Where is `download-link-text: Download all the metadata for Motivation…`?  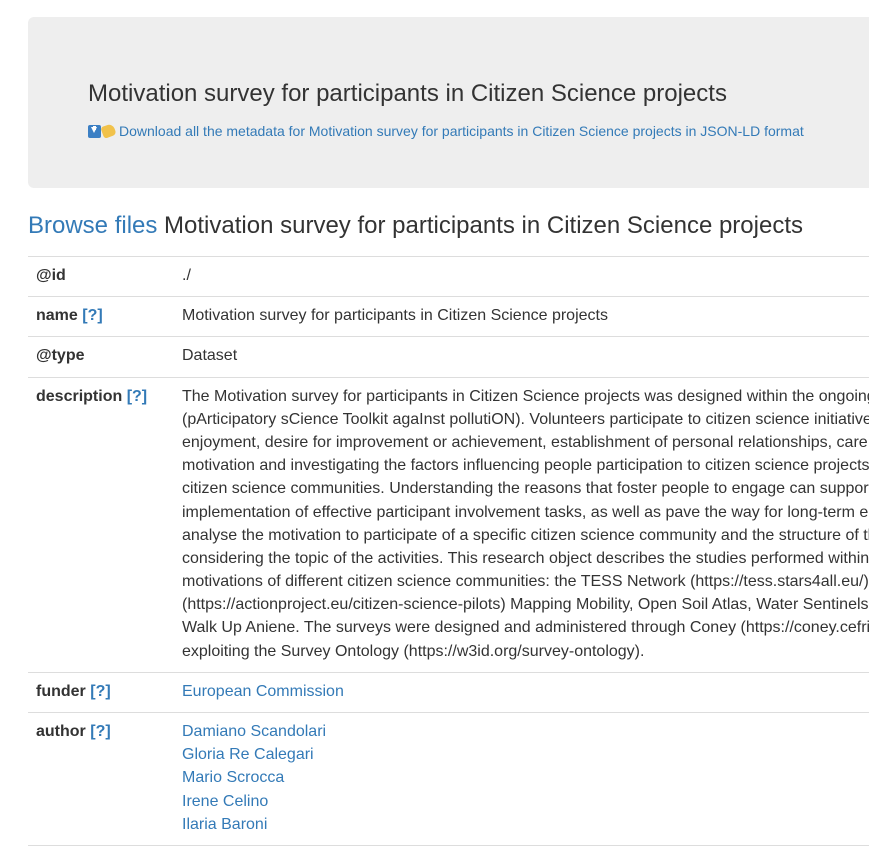
download-link-text: Download all the metadata for Motivation… is located at coordinates (461, 131).